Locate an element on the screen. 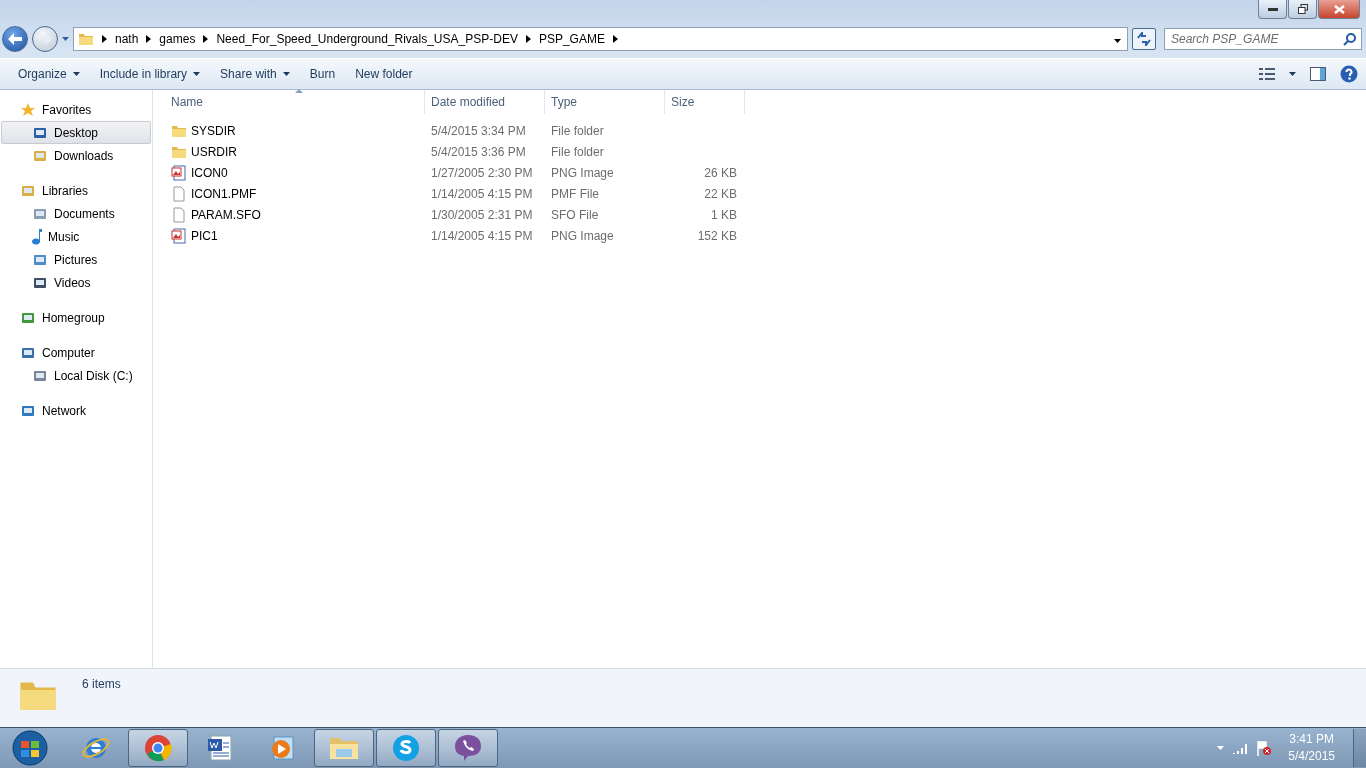 The width and height of the screenshot is (1366, 768). star-icon is located at coordinates (28, 109).